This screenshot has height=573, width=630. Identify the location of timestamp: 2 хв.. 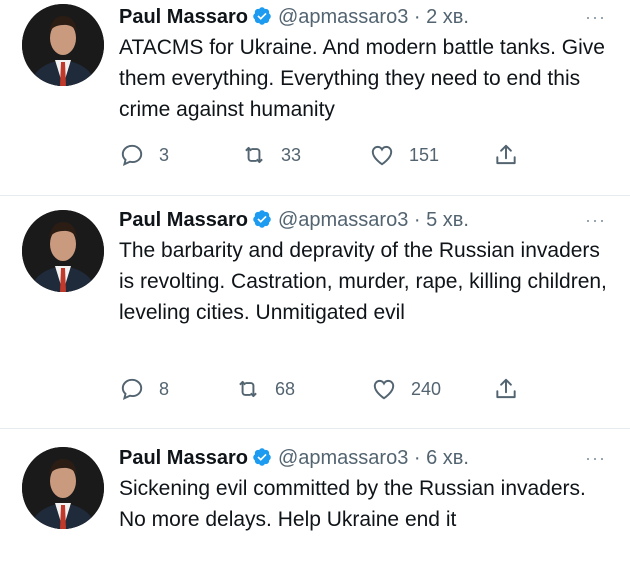
(447, 17).